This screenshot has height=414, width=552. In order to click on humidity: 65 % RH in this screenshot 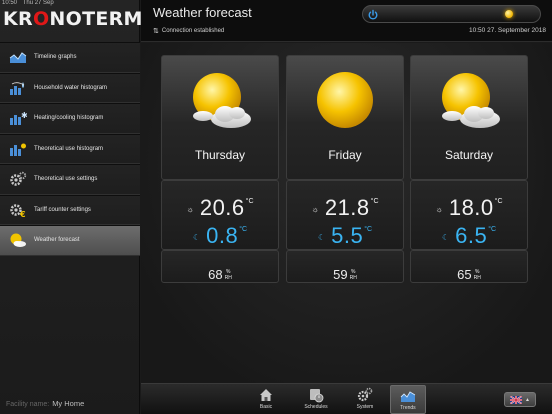, I will do `click(469, 274)`.